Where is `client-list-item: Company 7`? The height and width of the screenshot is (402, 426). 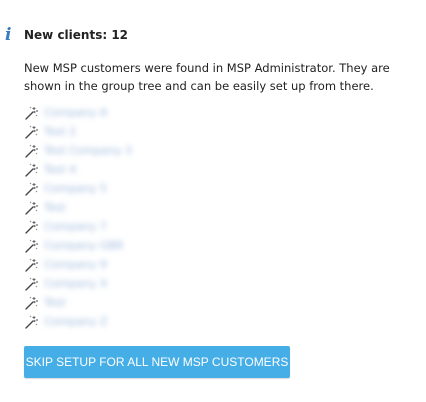 client-list-item: Company 7 is located at coordinates (77, 226).